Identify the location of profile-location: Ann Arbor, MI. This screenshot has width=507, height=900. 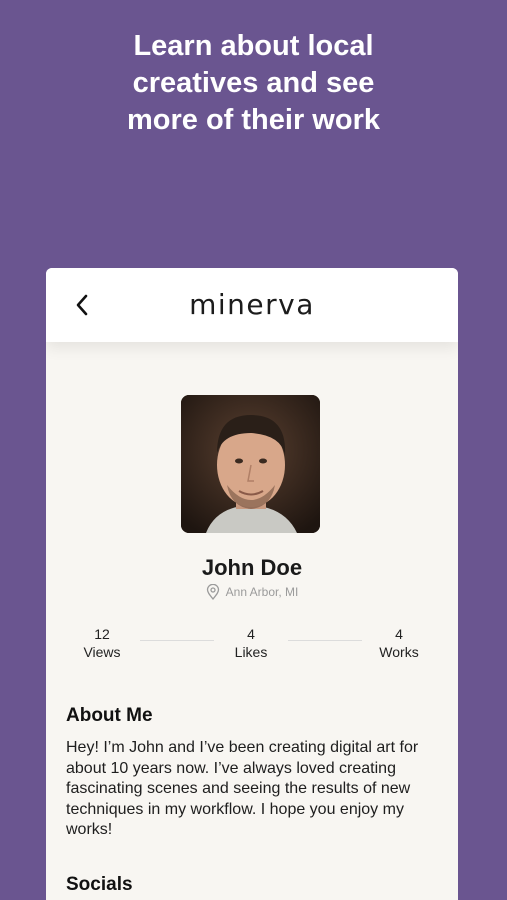
(252, 592).